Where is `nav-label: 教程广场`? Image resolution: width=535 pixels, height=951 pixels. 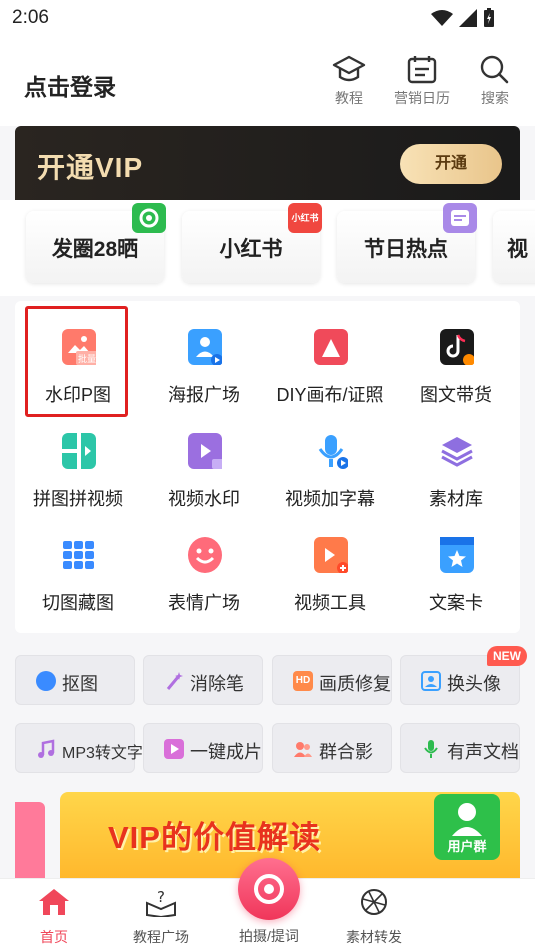
nav-label: 教程广场 is located at coordinates (161, 937).